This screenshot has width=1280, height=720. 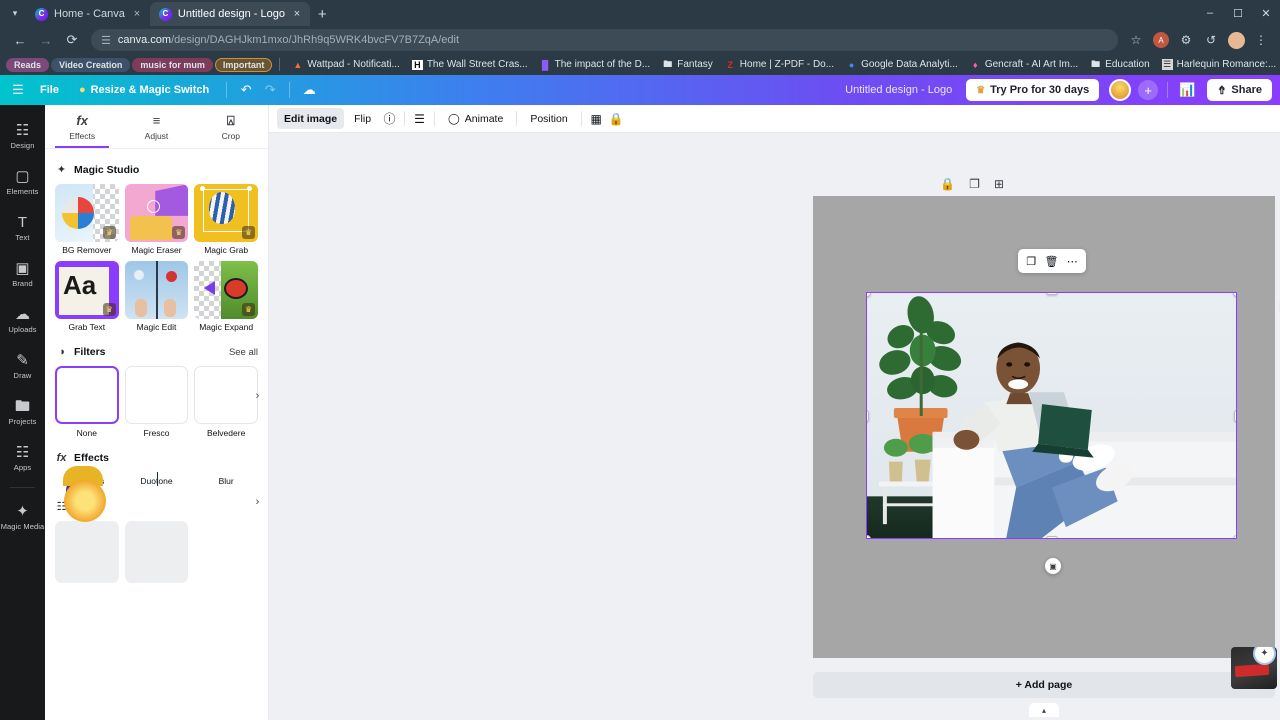 What do you see at coordinates (1051, 294) in the screenshot?
I see `resize-handle-top` at bounding box center [1051, 294].